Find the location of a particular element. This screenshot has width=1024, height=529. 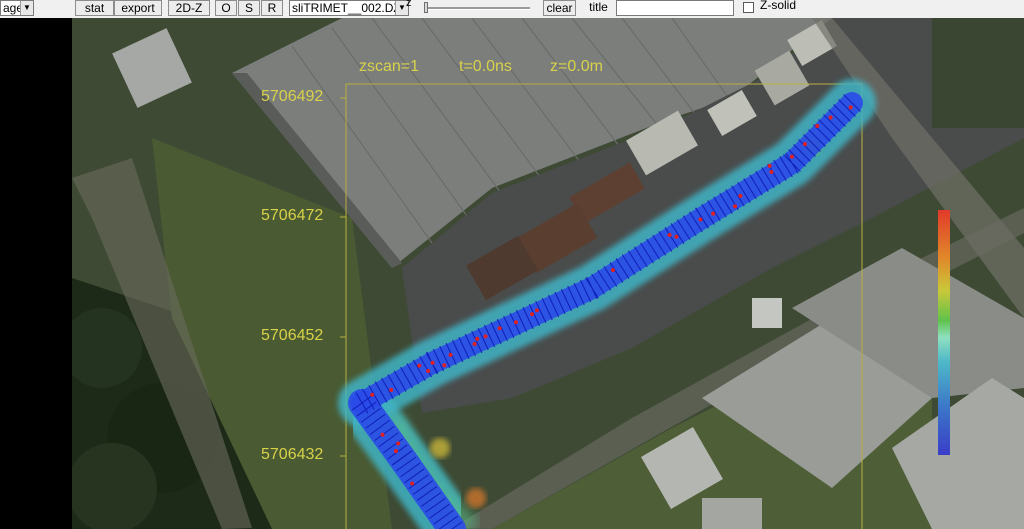

left-margin is located at coordinates (36, 273).